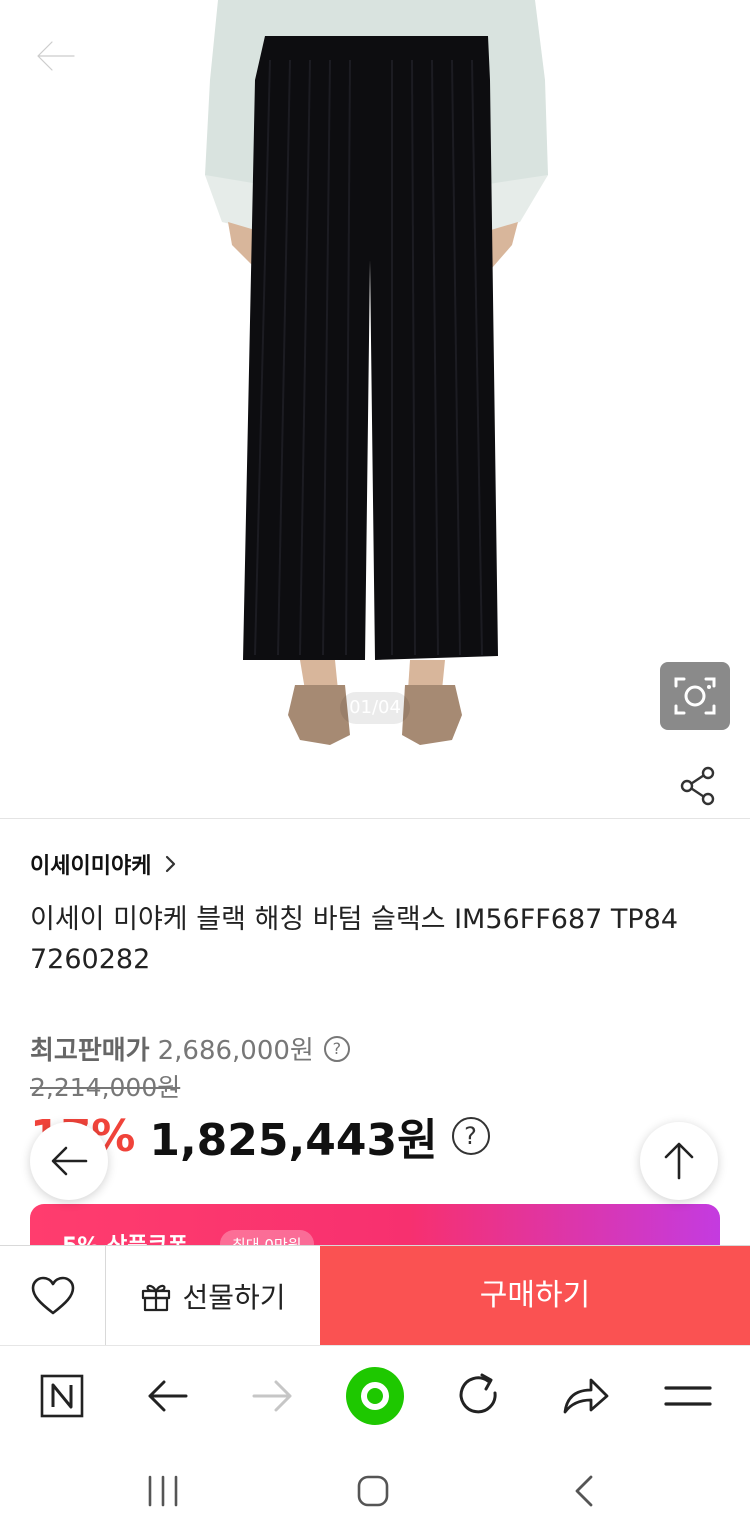 The height and width of the screenshot is (1537, 750). I want to click on green-home-icon, so click(375, 1396).